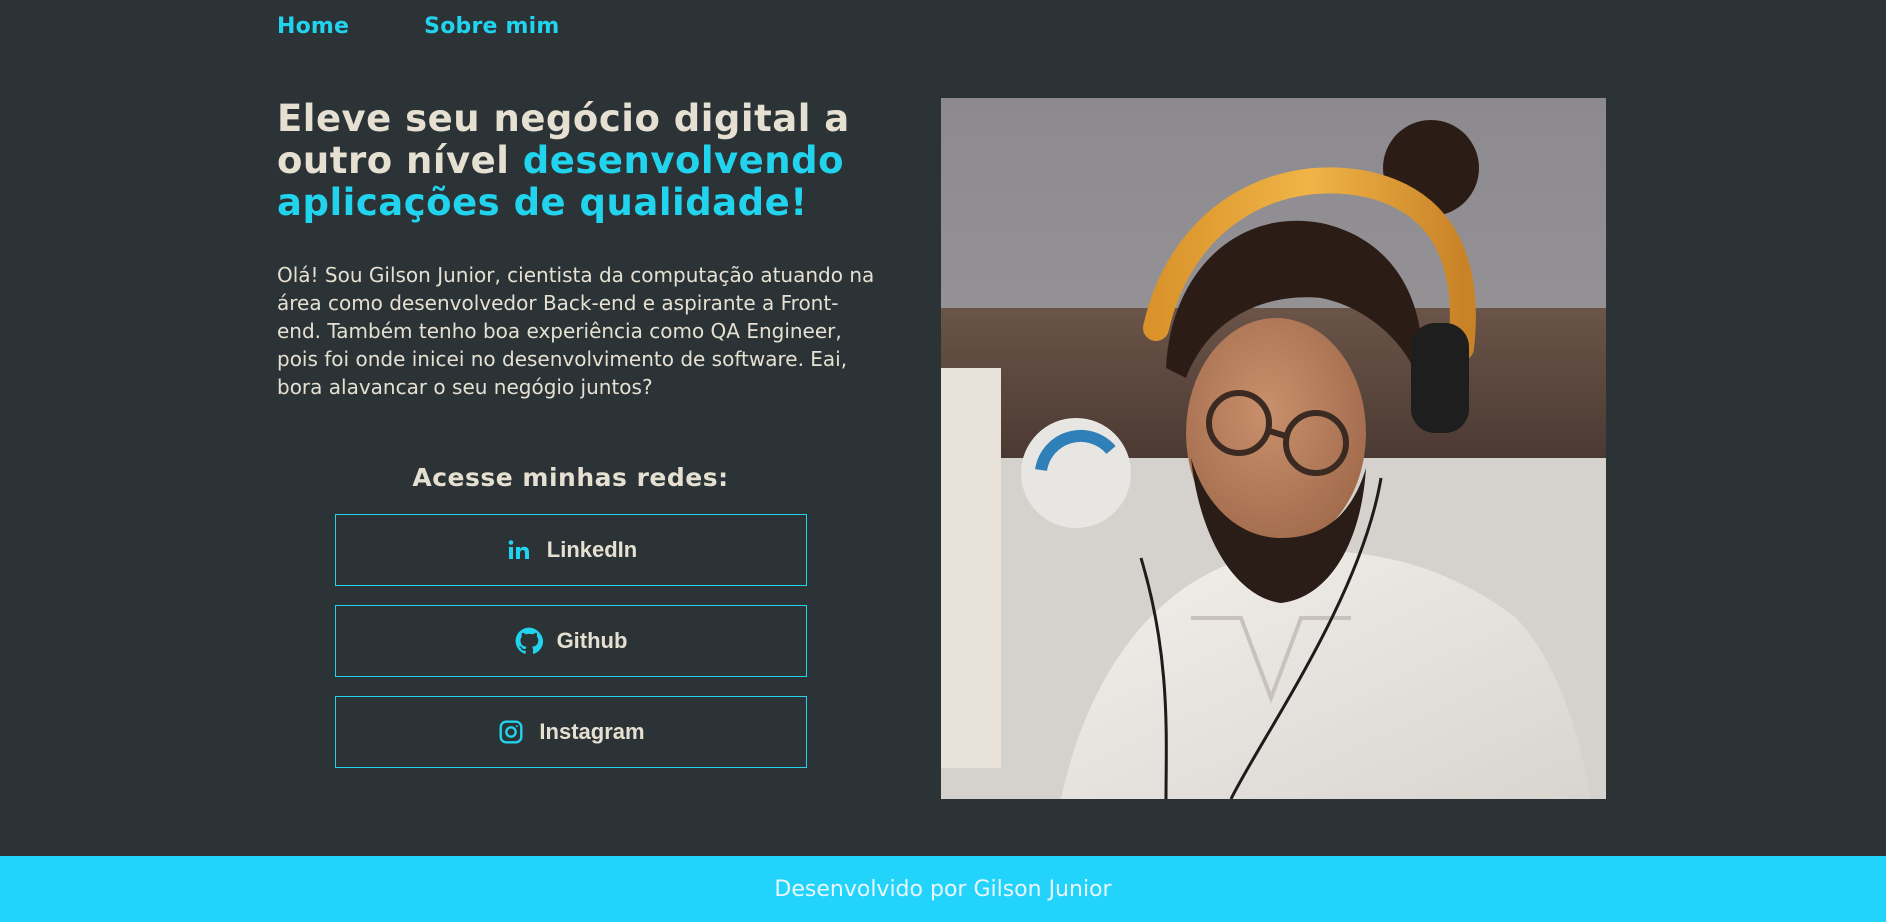 This screenshot has height=922, width=1886. I want to click on github-icon, so click(529, 641).